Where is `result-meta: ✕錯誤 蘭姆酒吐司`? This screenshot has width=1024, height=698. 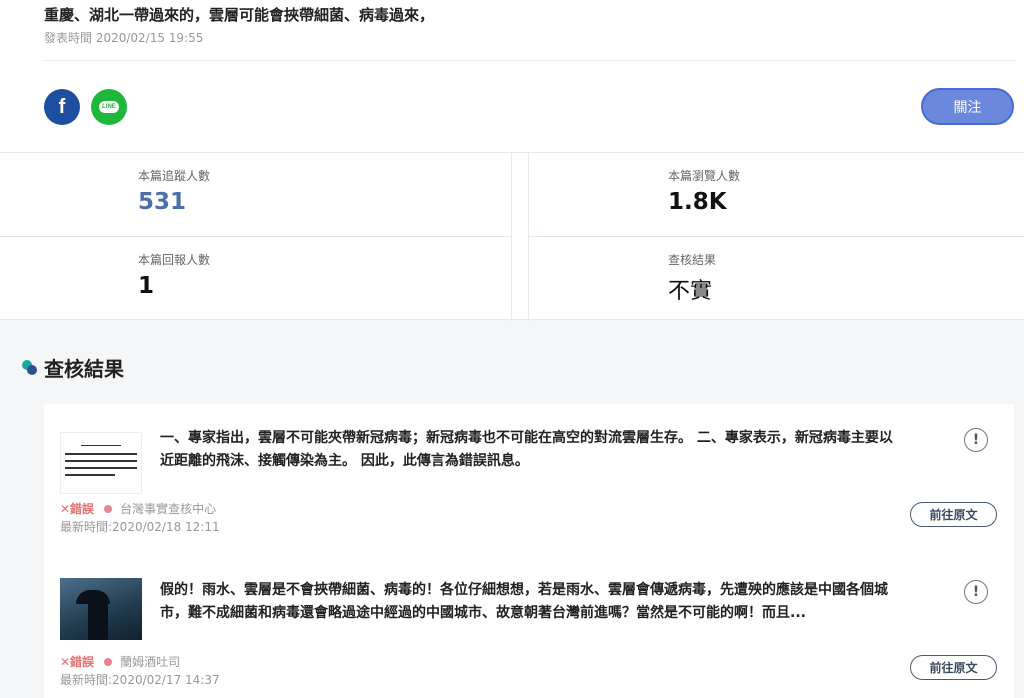 result-meta: ✕錯誤 蘭姆酒吐司 is located at coordinates (120, 661).